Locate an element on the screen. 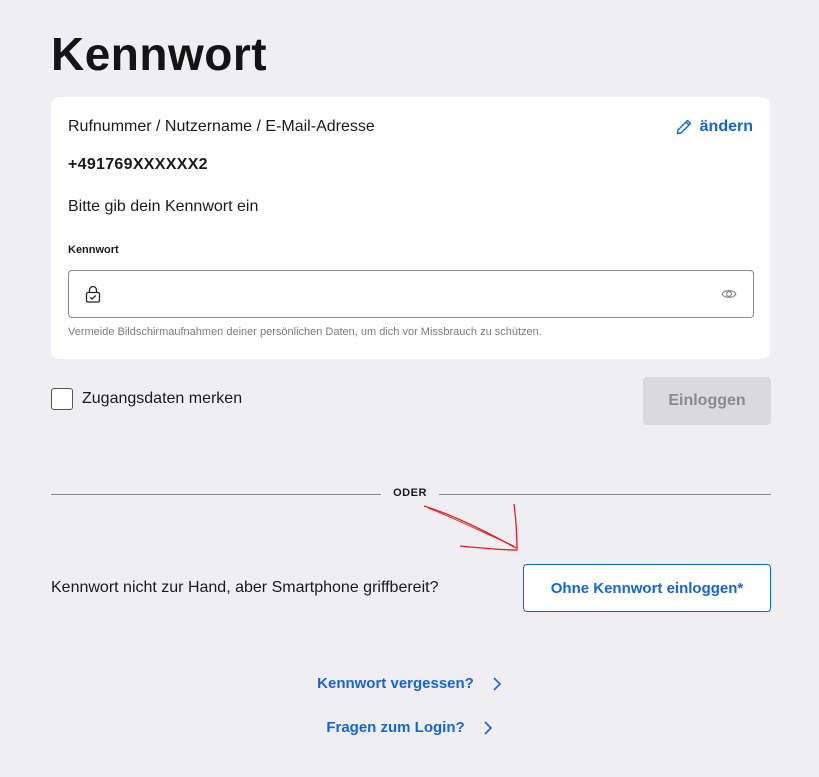 Image resolution: width=819 pixels, height=777 pixels. passwordless-login-button: Ohne Kennwort einloggen* is located at coordinates (647, 588).